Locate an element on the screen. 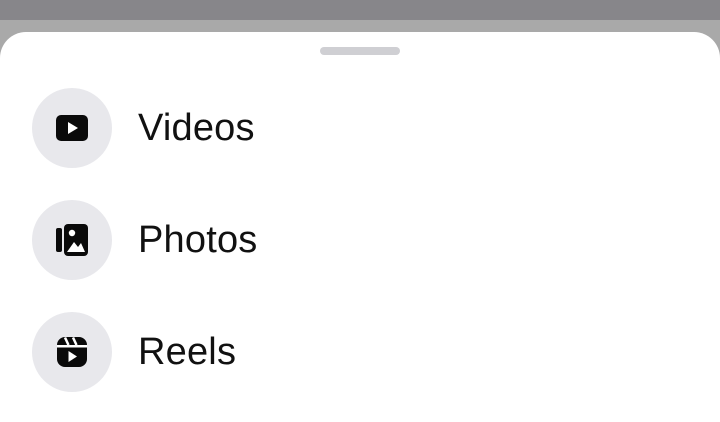 The width and height of the screenshot is (720, 422). photos-icon-container is located at coordinates (72, 240).